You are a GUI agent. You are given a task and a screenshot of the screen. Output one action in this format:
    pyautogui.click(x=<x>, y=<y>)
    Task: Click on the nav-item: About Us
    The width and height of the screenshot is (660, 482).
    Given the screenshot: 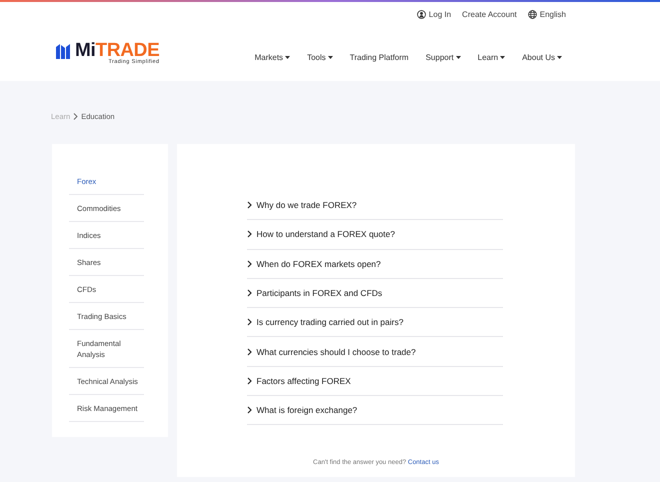 What is the action you would take?
    pyautogui.click(x=542, y=57)
    